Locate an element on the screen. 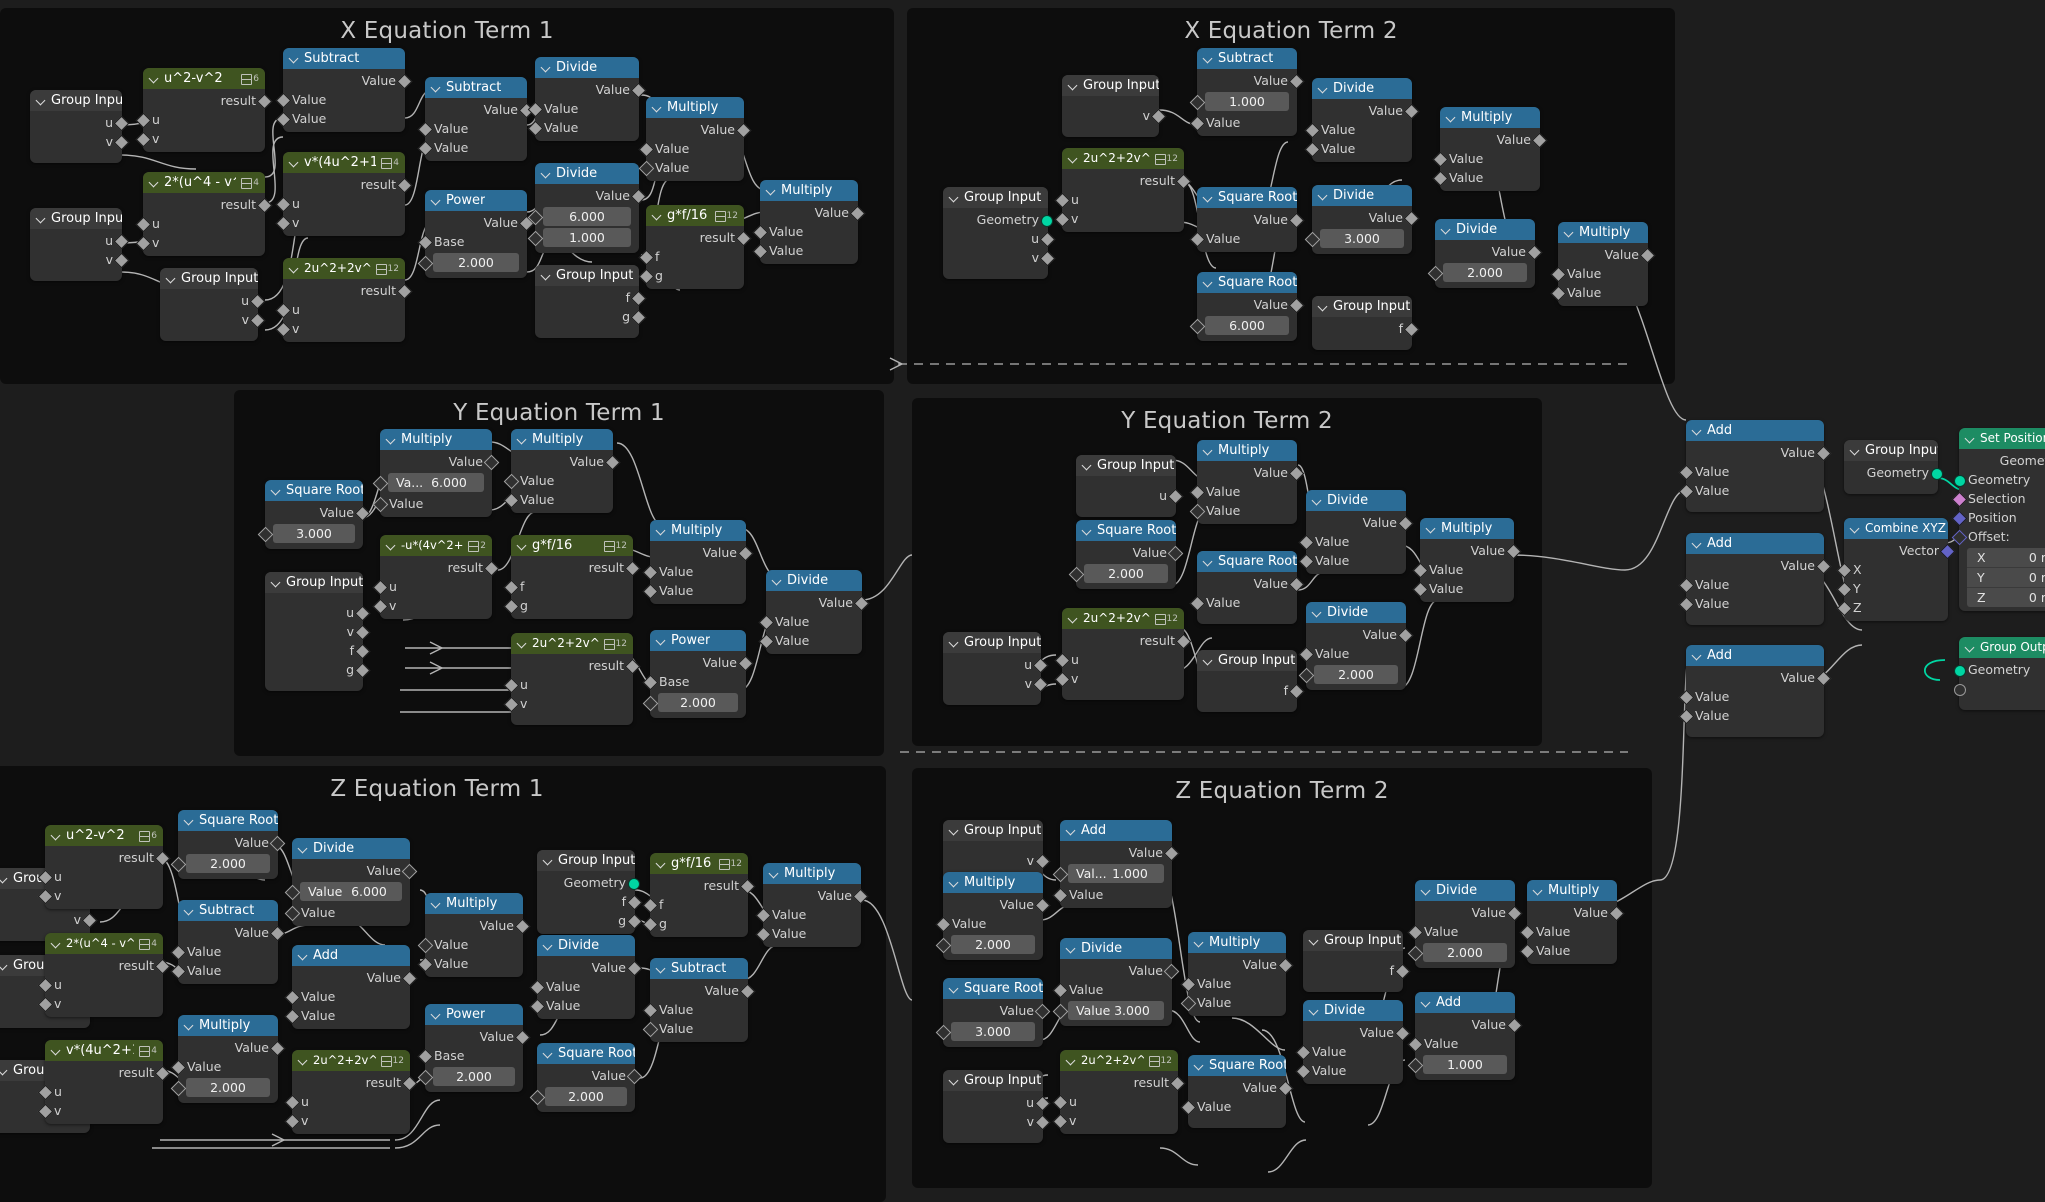  node-combine-xyz: Combine XYZ Vector X Y Z is located at coordinates (1896, 569).